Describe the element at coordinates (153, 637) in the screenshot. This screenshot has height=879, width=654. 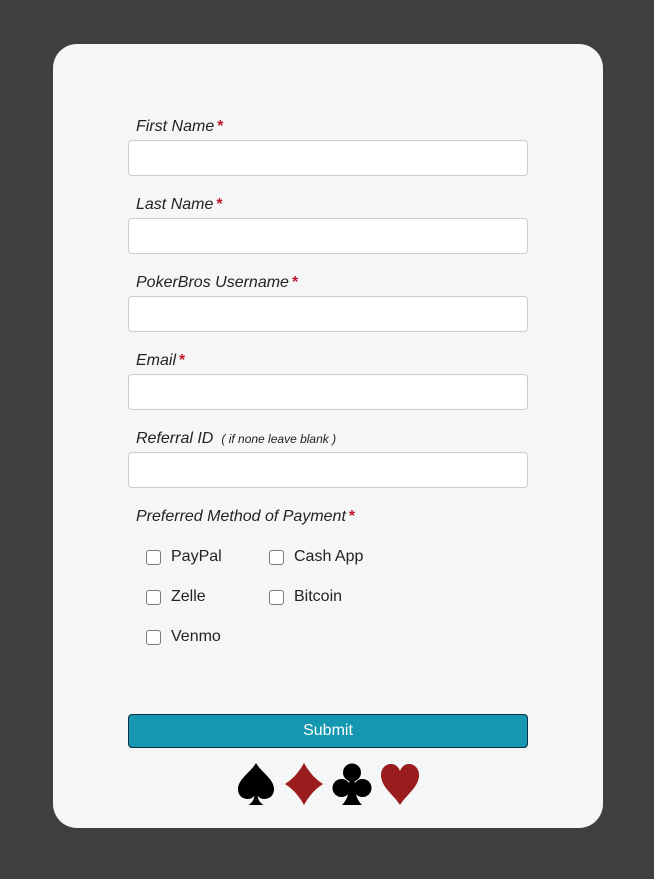
I see `venmo-checkbox` at that location.